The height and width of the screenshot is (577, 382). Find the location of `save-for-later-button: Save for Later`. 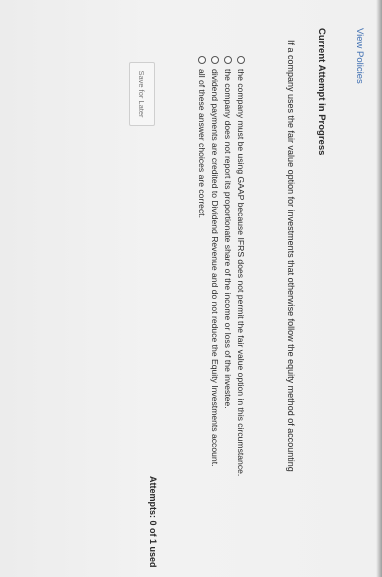

save-for-later-button: Save for Later is located at coordinates (142, 94).